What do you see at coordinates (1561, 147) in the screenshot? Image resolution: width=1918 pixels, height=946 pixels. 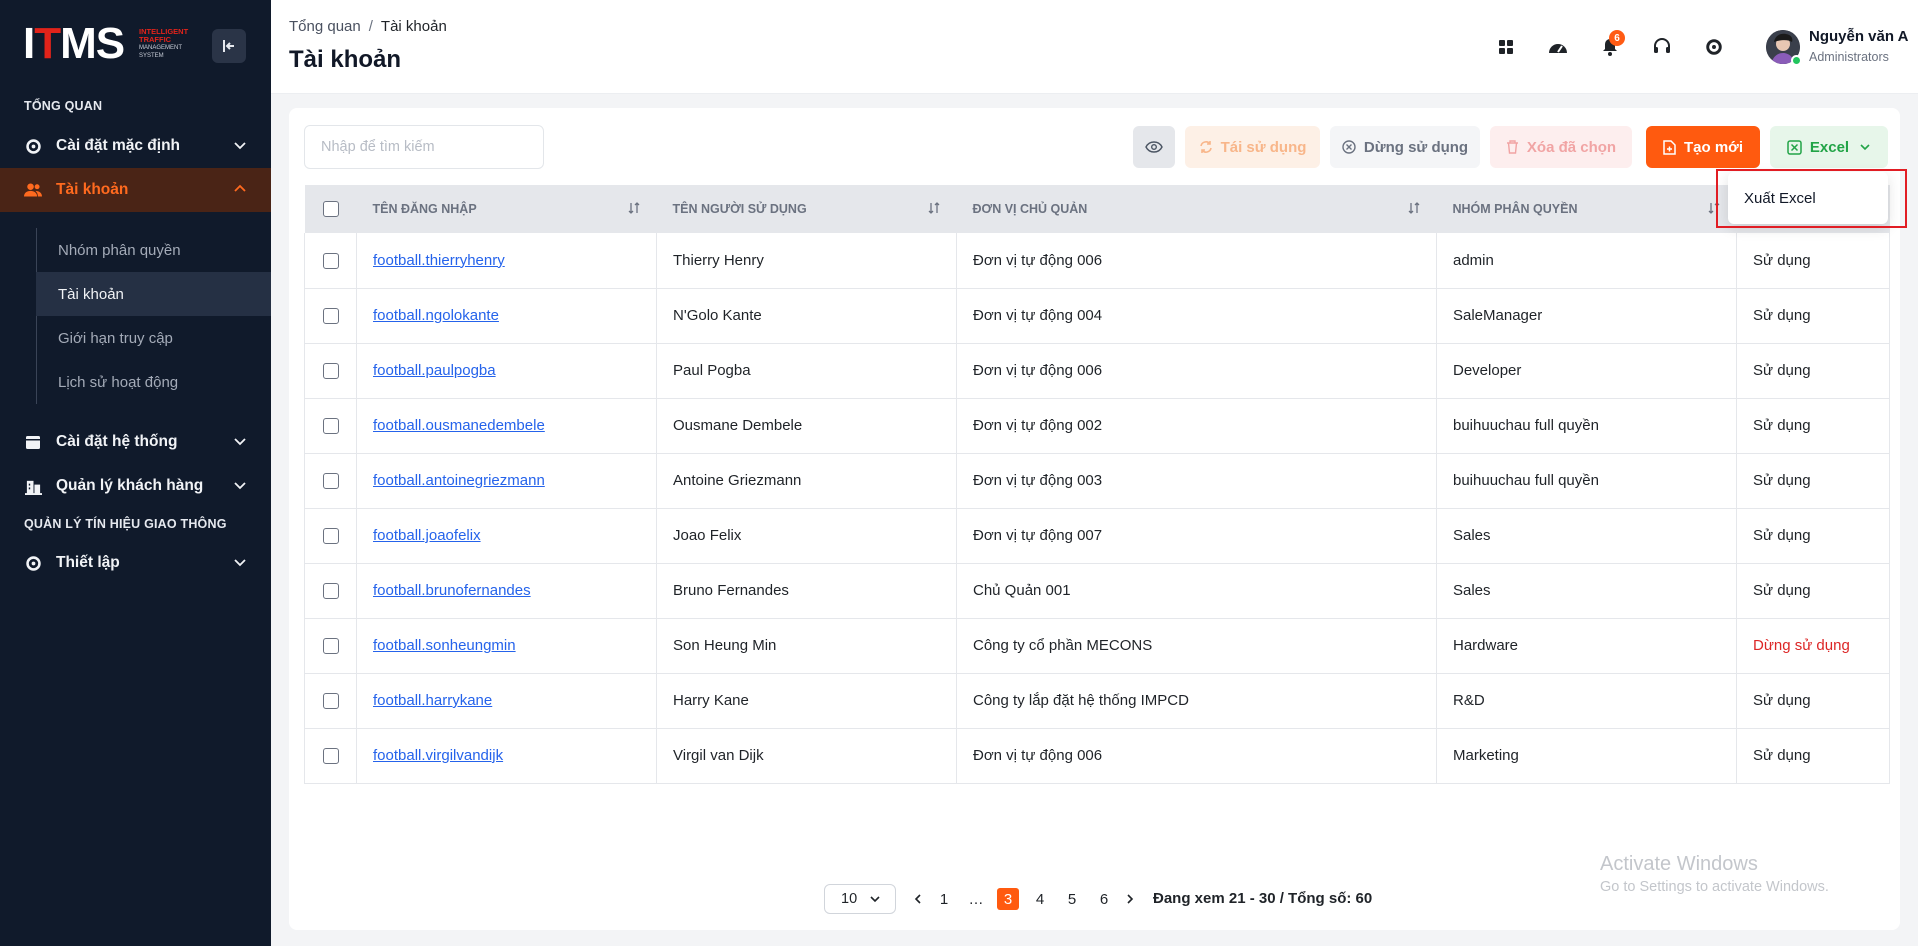 I see `delete-selected-button: Xóa đã chọn` at bounding box center [1561, 147].